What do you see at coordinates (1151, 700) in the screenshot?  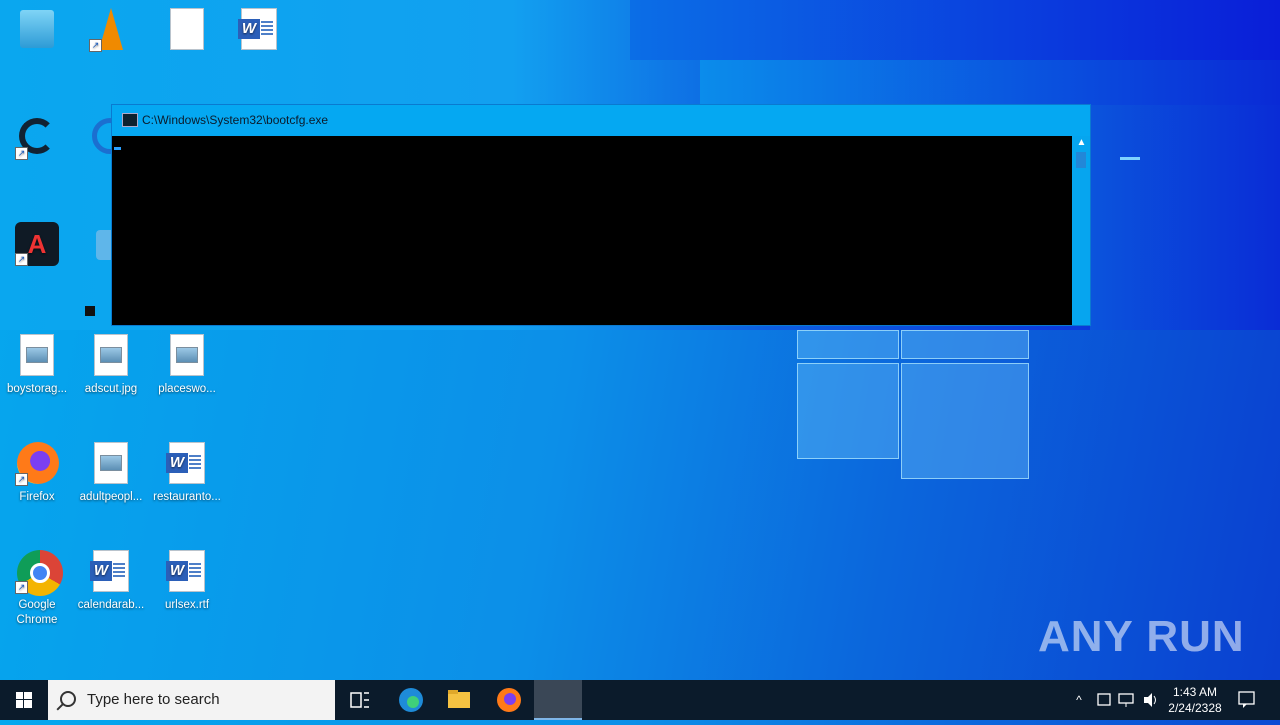 I see `volume-icon` at bounding box center [1151, 700].